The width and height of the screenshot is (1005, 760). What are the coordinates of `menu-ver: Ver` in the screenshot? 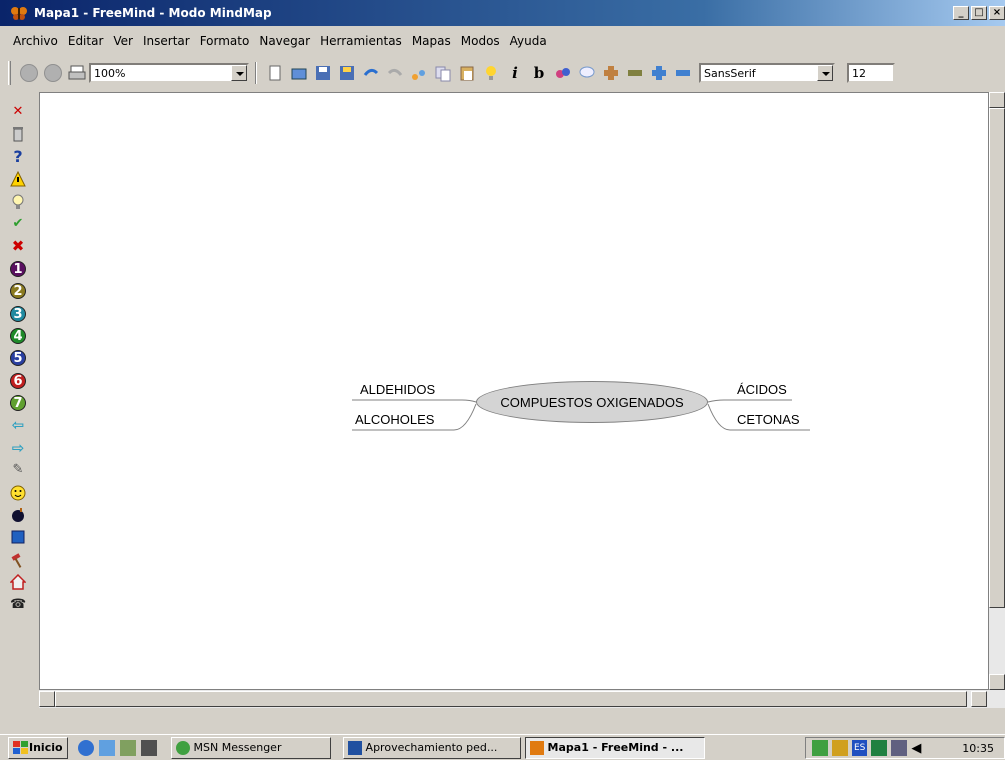 It's located at (123, 41).